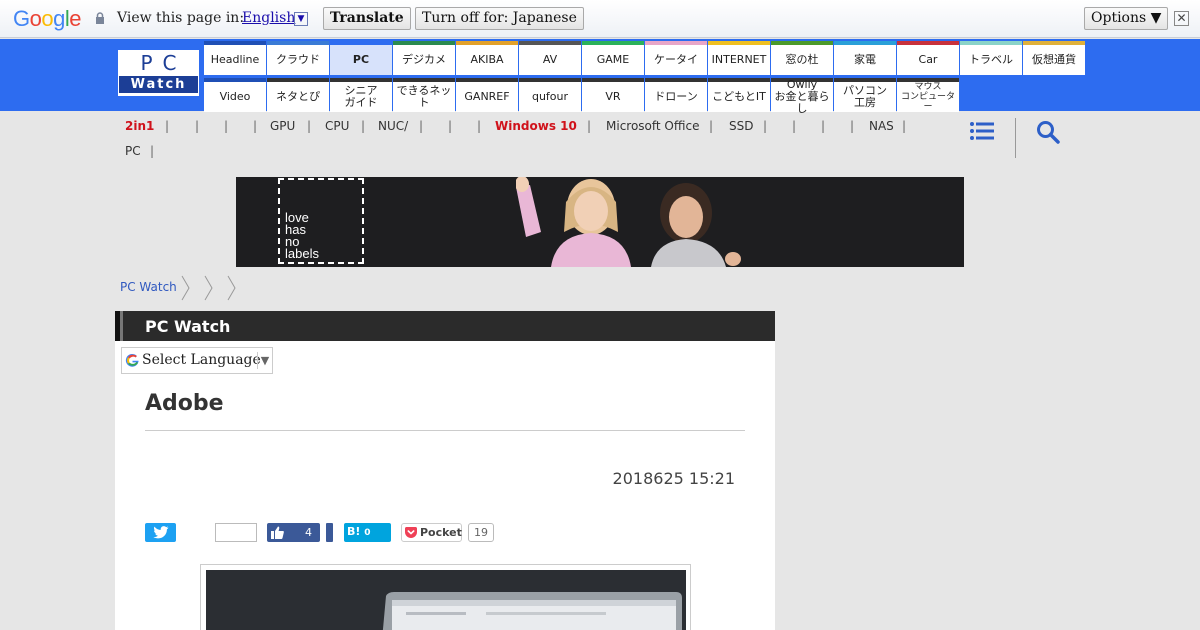  Describe the element at coordinates (293, 532) in the screenshot. I see `facebook-like-button: 4` at that location.